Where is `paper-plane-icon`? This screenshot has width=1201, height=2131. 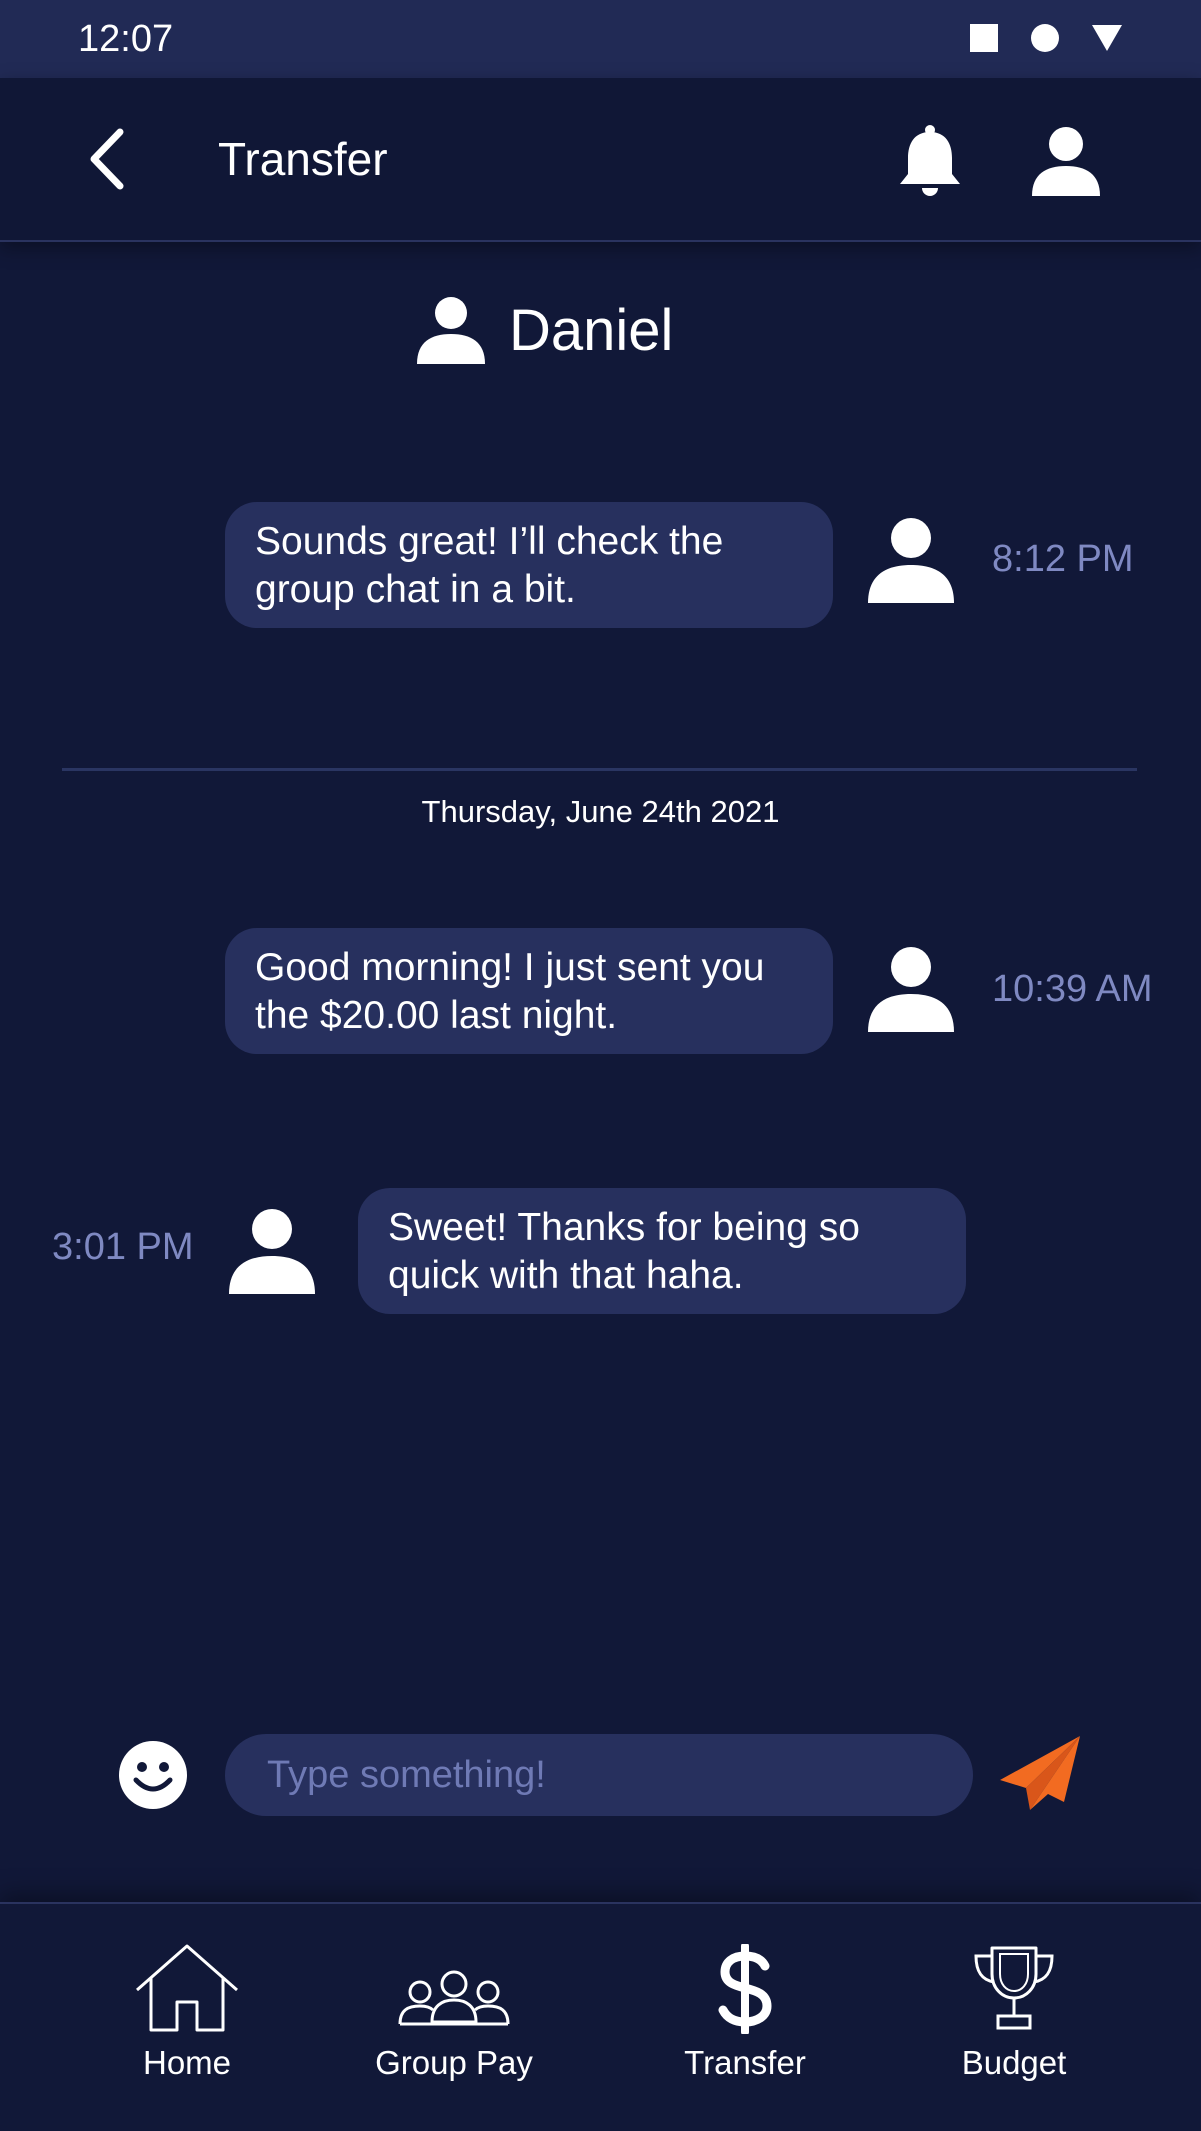 paper-plane-icon is located at coordinates (1040, 1773).